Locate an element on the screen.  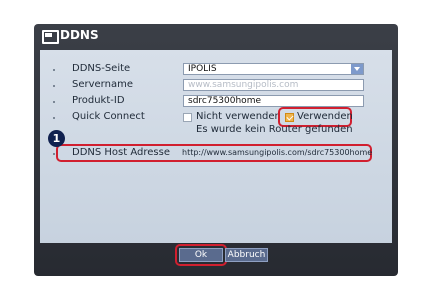
window-icon is located at coordinates (50, 37).